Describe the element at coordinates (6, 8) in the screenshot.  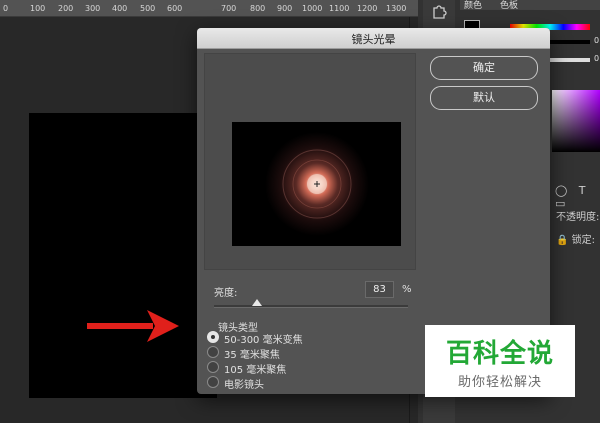
I see `ruler-tick: 0` at that location.